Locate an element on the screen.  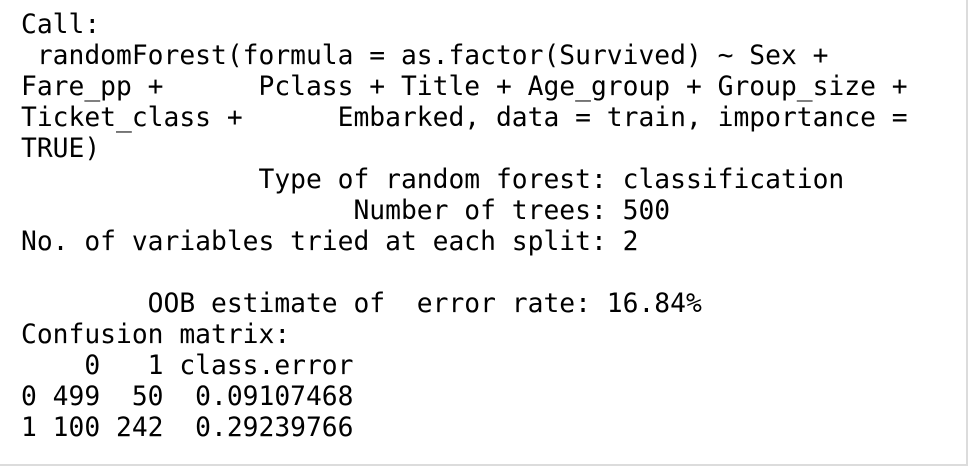
call-formula-line-4: TRUE) is located at coordinates (68, 149).